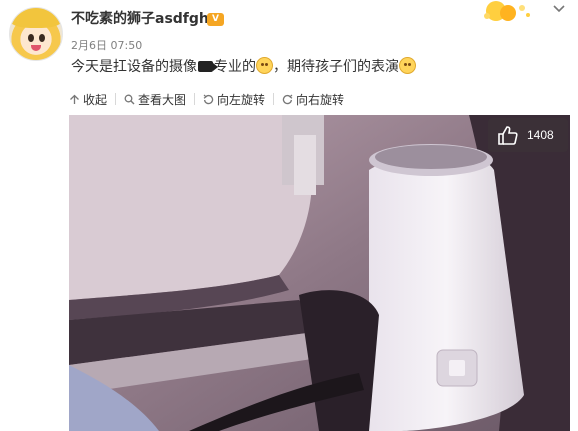 The width and height of the screenshot is (578, 431). What do you see at coordinates (140, 18) in the screenshot?
I see `username-link: 不吃素的狮子asdfgh` at bounding box center [140, 18].